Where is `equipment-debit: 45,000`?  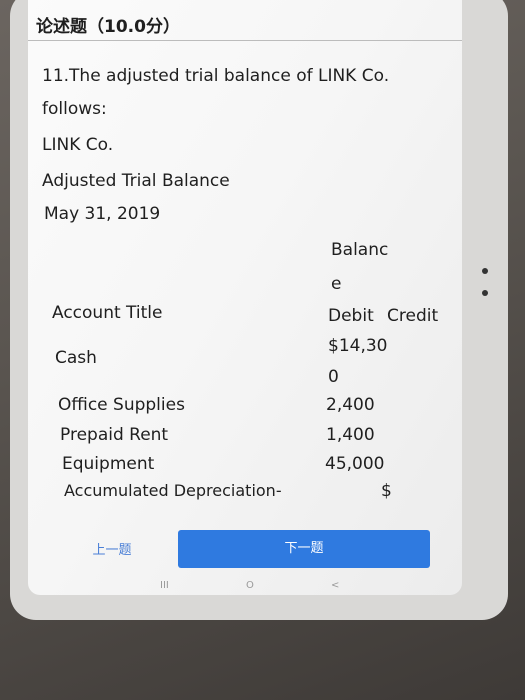 equipment-debit: 45,000 is located at coordinates (355, 464).